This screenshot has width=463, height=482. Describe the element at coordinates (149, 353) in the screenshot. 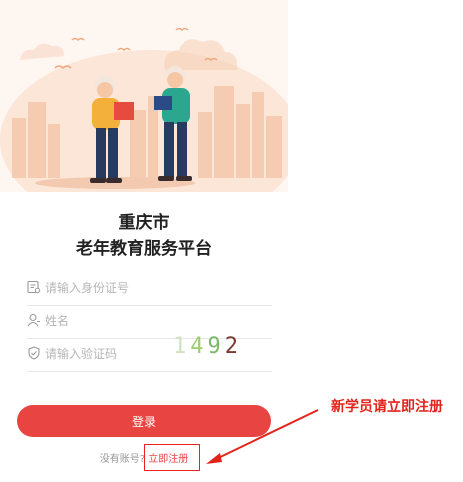

I see `verification-code-field: 1492` at that location.